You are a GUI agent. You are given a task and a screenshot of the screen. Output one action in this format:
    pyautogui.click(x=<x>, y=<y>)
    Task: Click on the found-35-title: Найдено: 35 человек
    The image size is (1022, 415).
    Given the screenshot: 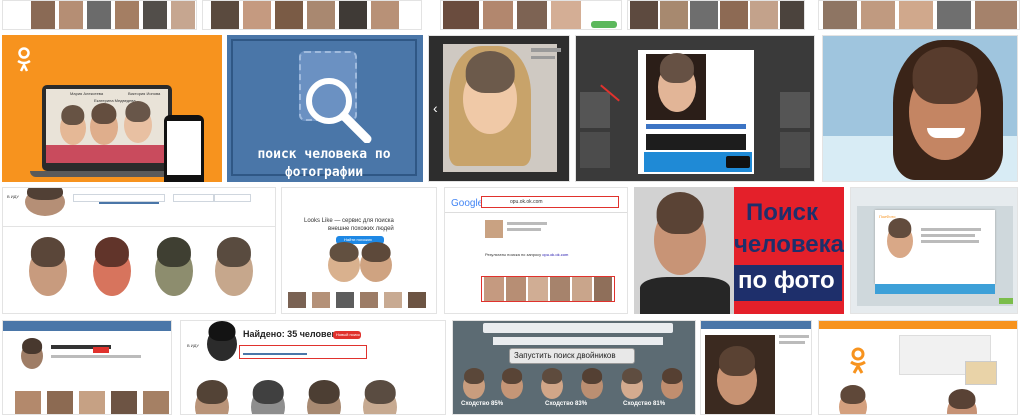 What is the action you would take?
    pyautogui.click(x=289, y=334)
    